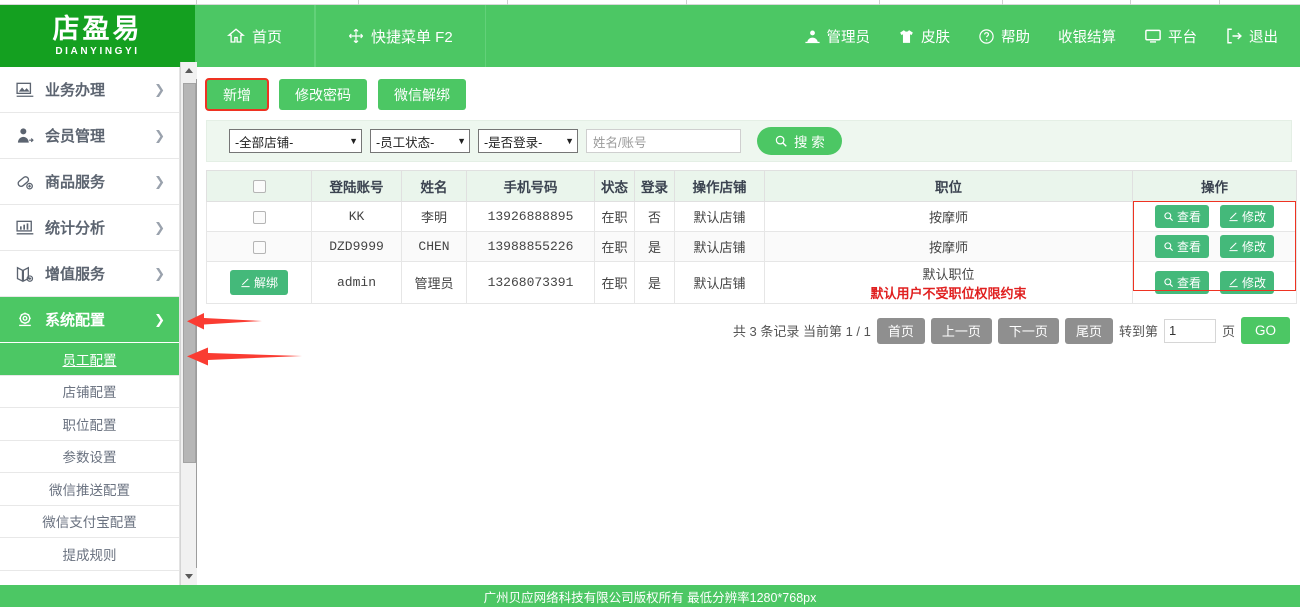  I want to click on sidebar-subitem-shop-config-label: 店铺配置, so click(89, 393).